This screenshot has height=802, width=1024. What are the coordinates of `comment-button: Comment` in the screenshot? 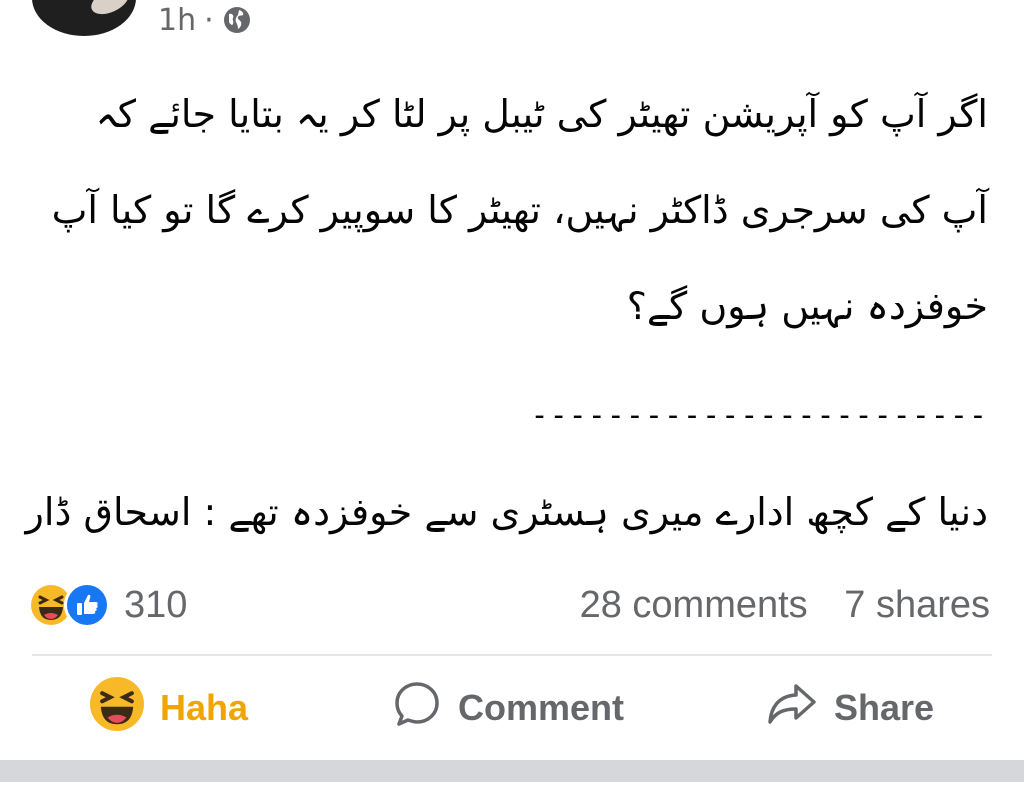 It's located at (508, 708).